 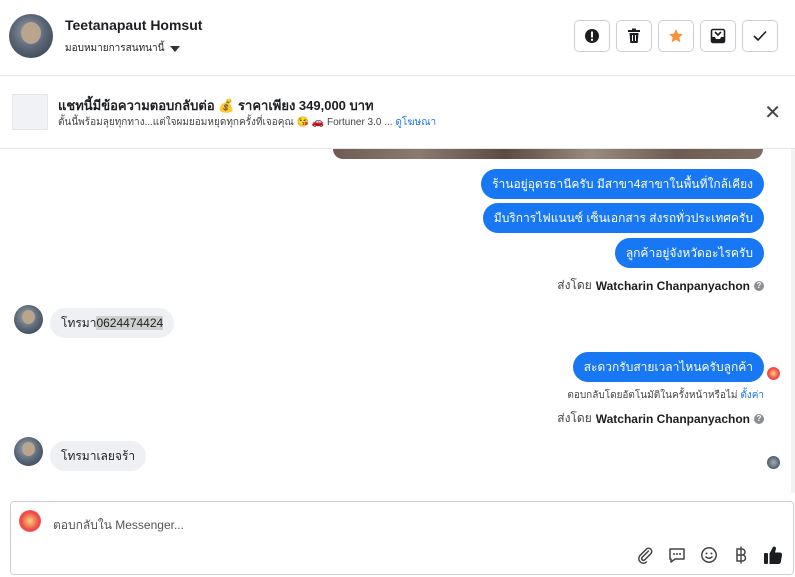 What do you see at coordinates (30, 521) in the screenshot?
I see `page-avatar` at bounding box center [30, 521].